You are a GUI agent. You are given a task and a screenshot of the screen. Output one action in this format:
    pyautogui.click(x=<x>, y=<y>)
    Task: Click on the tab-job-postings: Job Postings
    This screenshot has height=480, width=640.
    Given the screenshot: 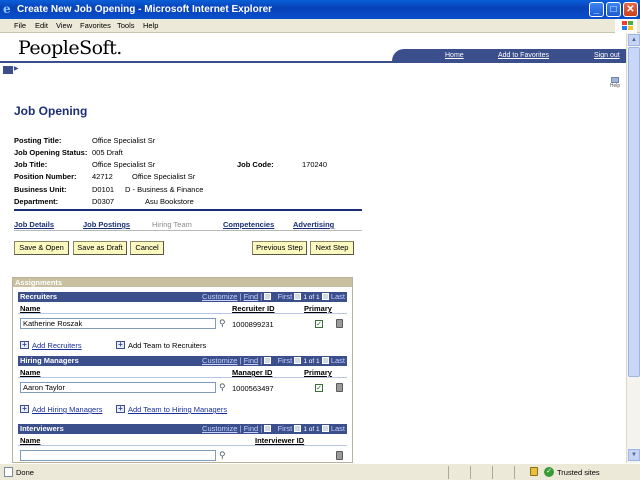 What is the action you would take?
    pyautogui.click(x=106, y=224)
    